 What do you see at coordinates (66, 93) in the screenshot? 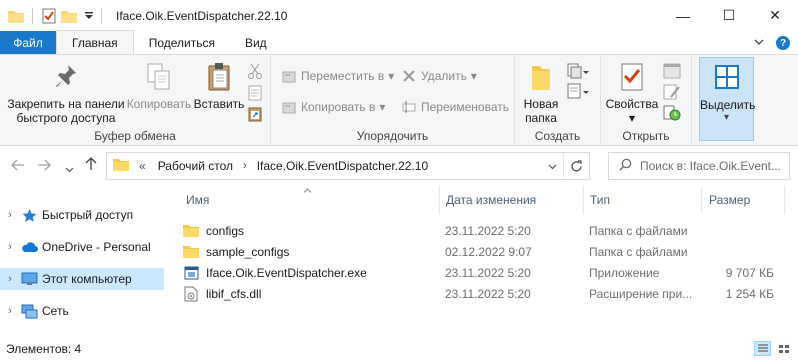
I see `pin-quick-access-button: Закрепить на панели быстрого доступа` at bounding box center [66, 93].